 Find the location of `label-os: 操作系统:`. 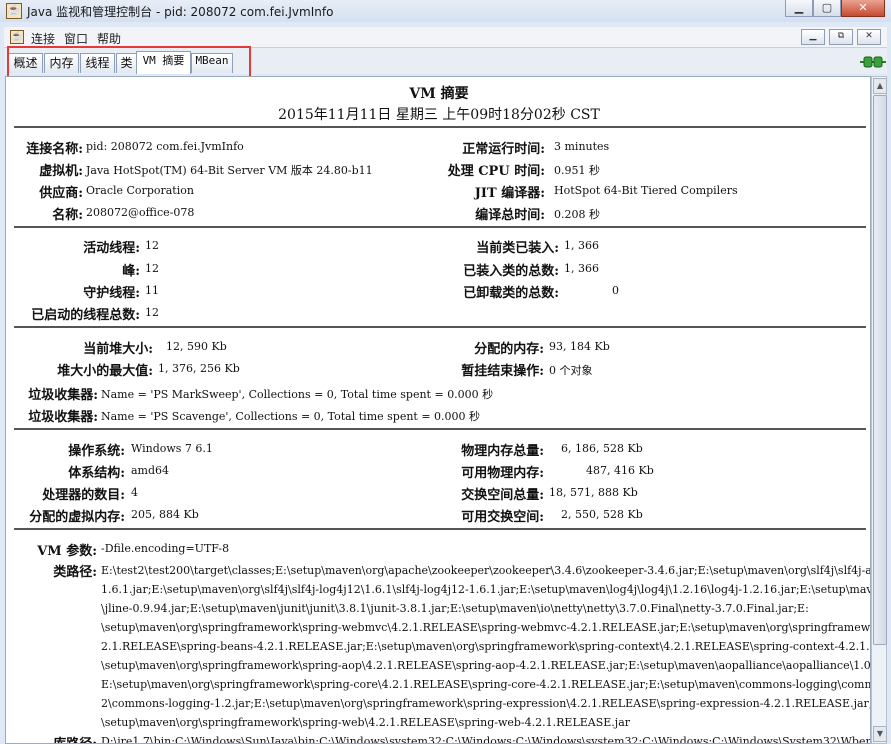

label-os: 操作系统: is located at coordinates (96, 451).